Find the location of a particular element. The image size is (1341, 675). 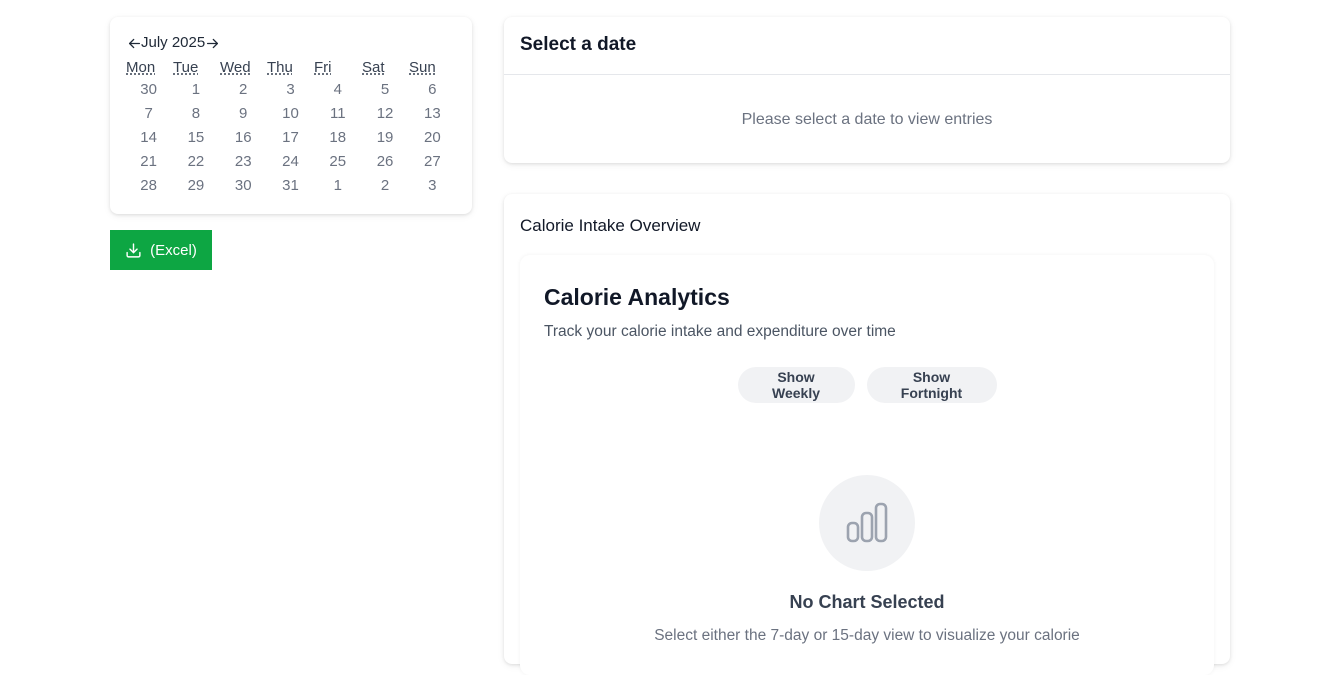

calendar-day: 24 is located at coordinates (290, 164).